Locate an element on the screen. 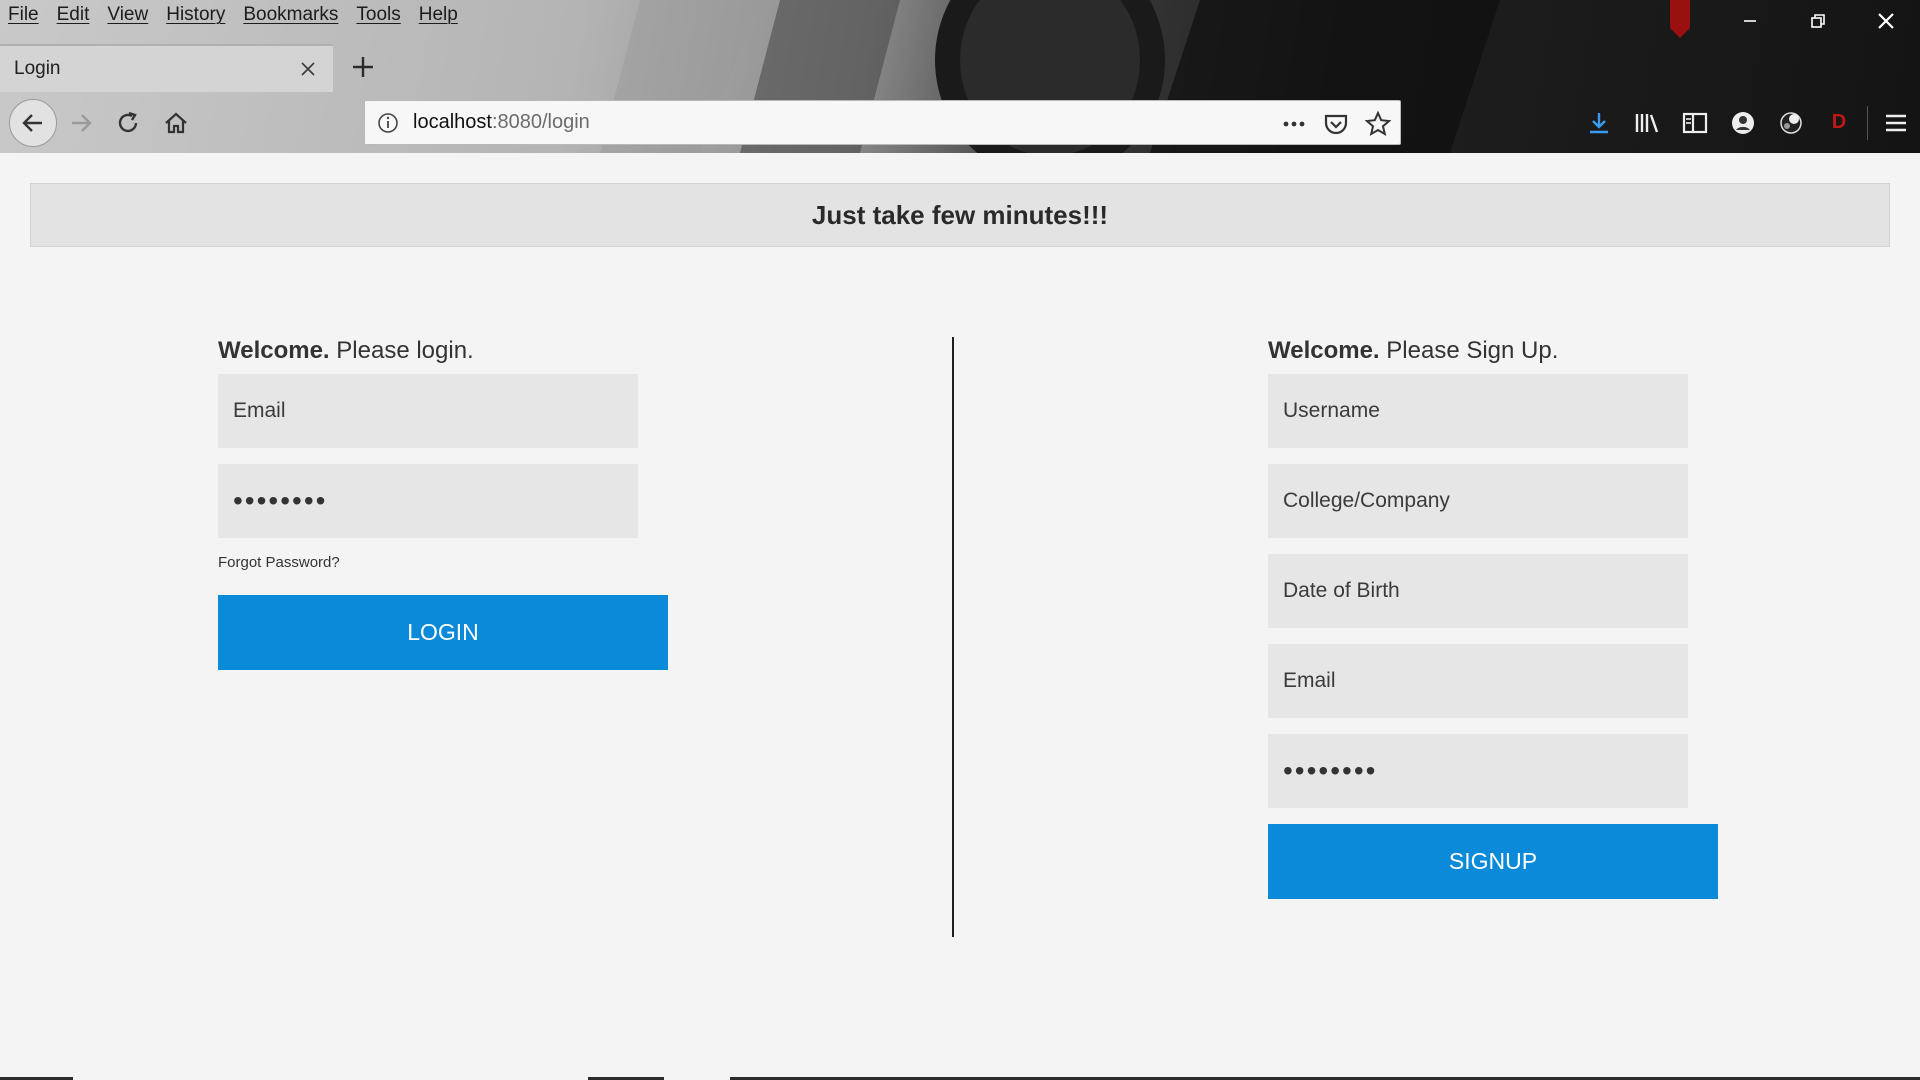  home-icon is located at coordinates (176, 123).